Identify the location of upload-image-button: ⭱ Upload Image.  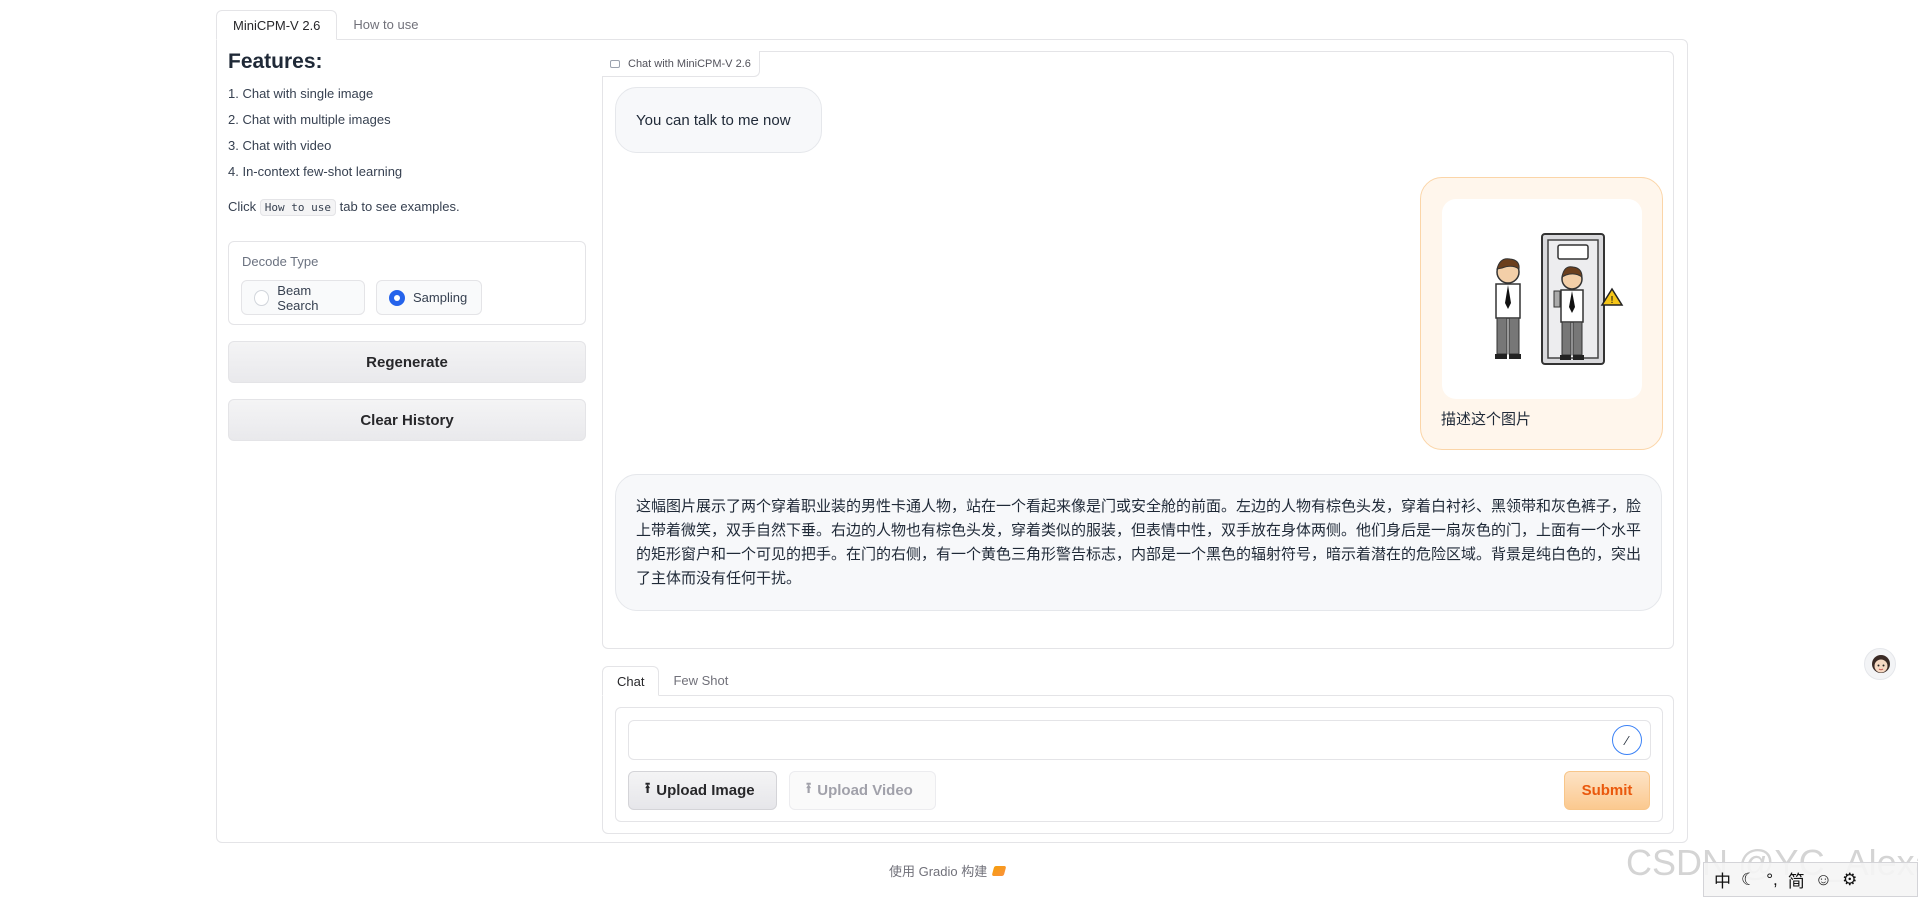
(702, 790).